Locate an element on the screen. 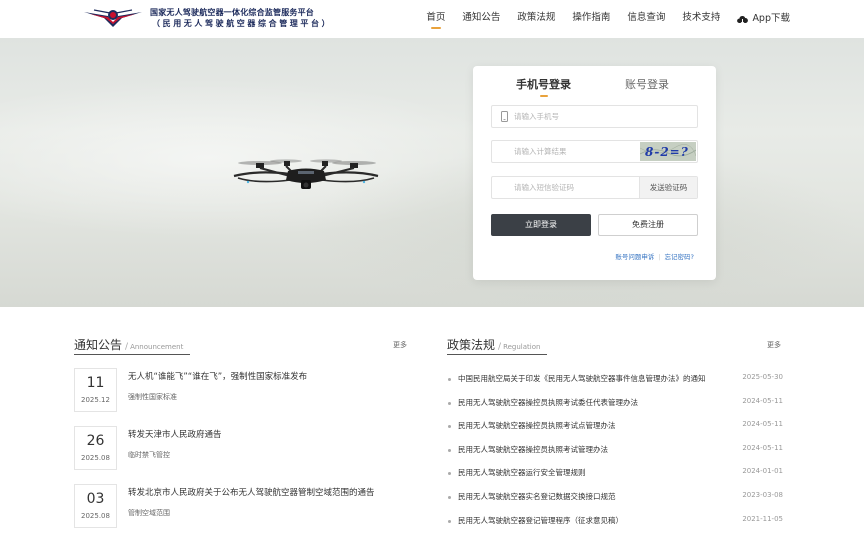 The height and width of the screenshot is (540, 864). calc-field: 8-2=? is located at coordinates (594, 151).